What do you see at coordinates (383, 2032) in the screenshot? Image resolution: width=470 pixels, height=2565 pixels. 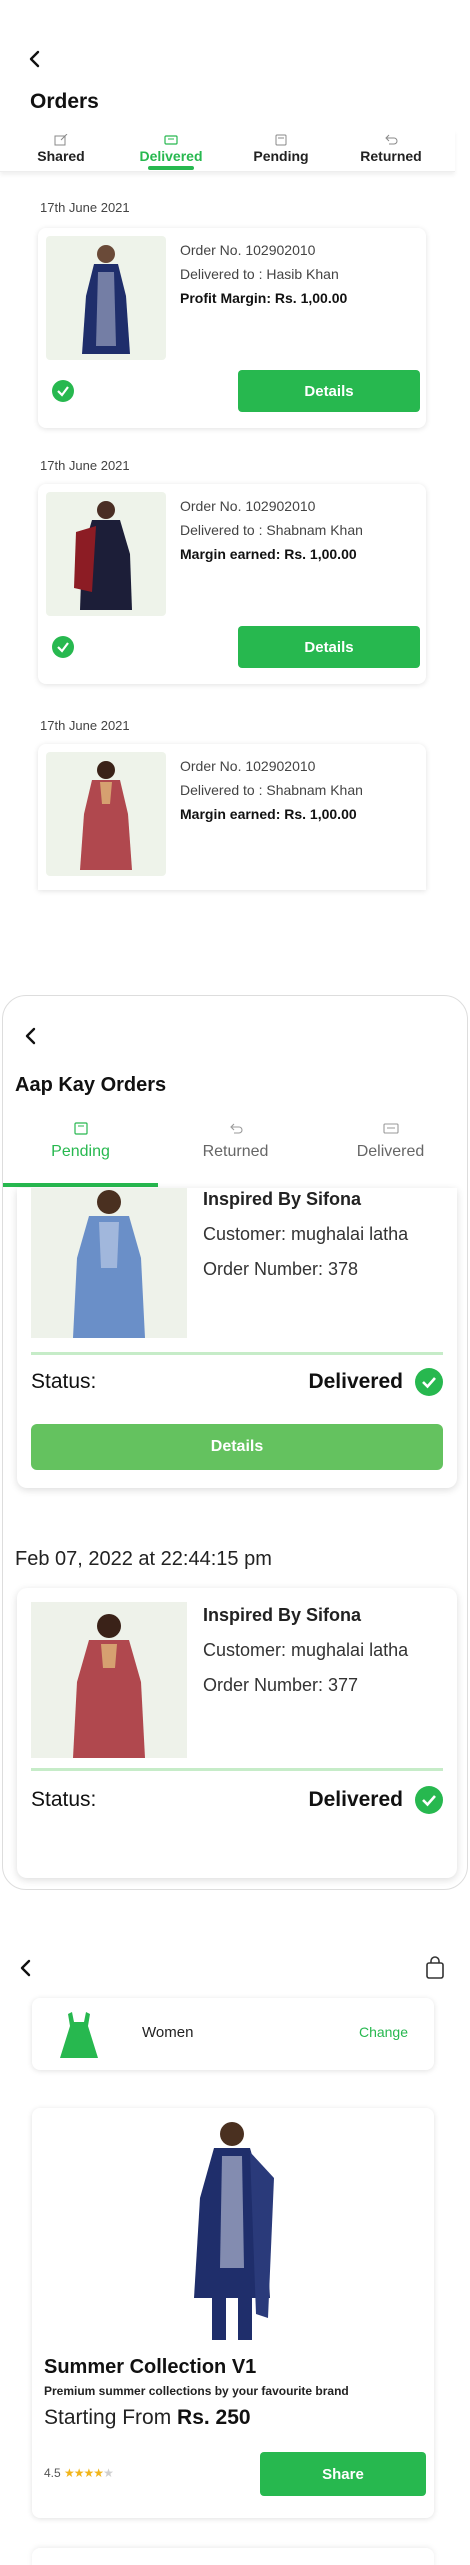 I see `change-category-link: Change` at bounding box center [383, 2032].